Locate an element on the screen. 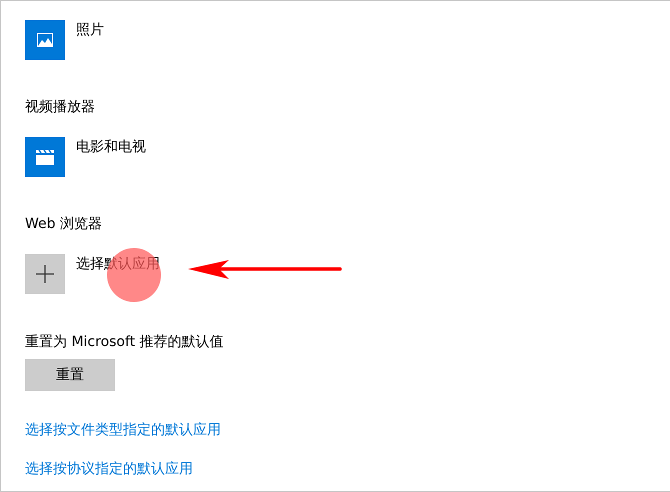  settings-link: 选择按文件类型指定的默认应用 is located at coordinates (123, 430).